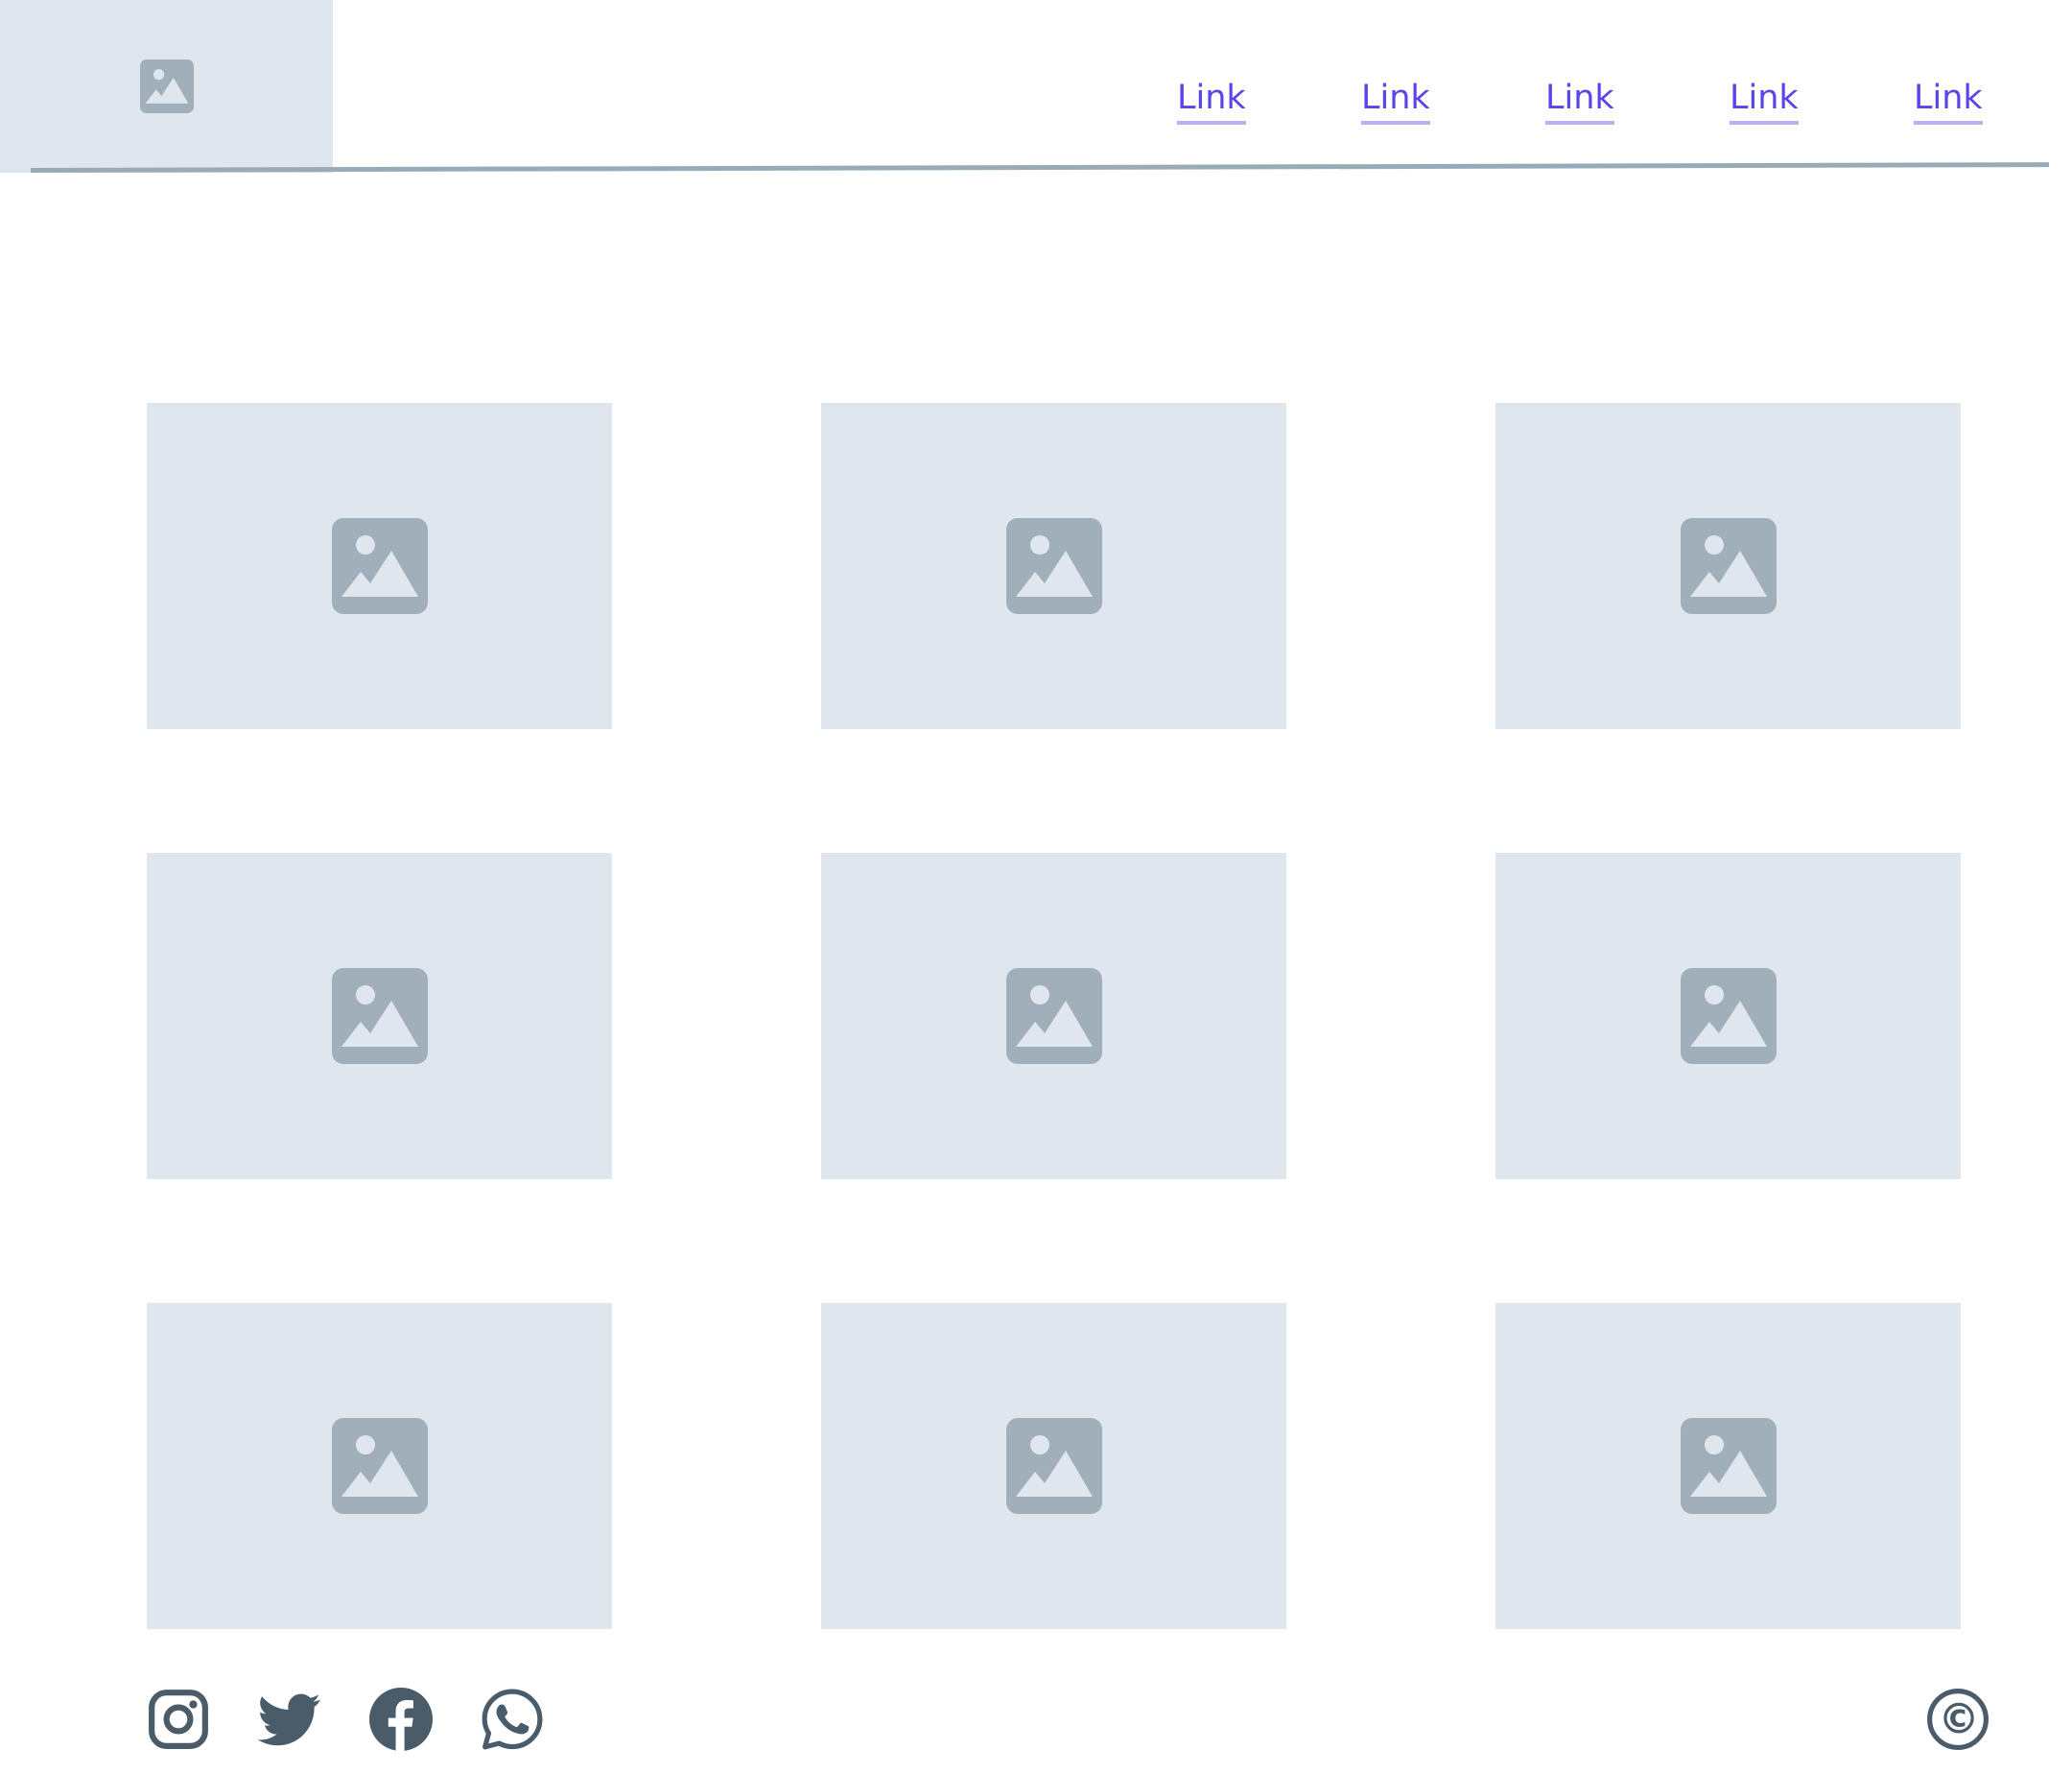 The image size is (2072, 1773). Describe the element at coordinates (1039, 167) in the screenshot. I see `header-divider` at that location.